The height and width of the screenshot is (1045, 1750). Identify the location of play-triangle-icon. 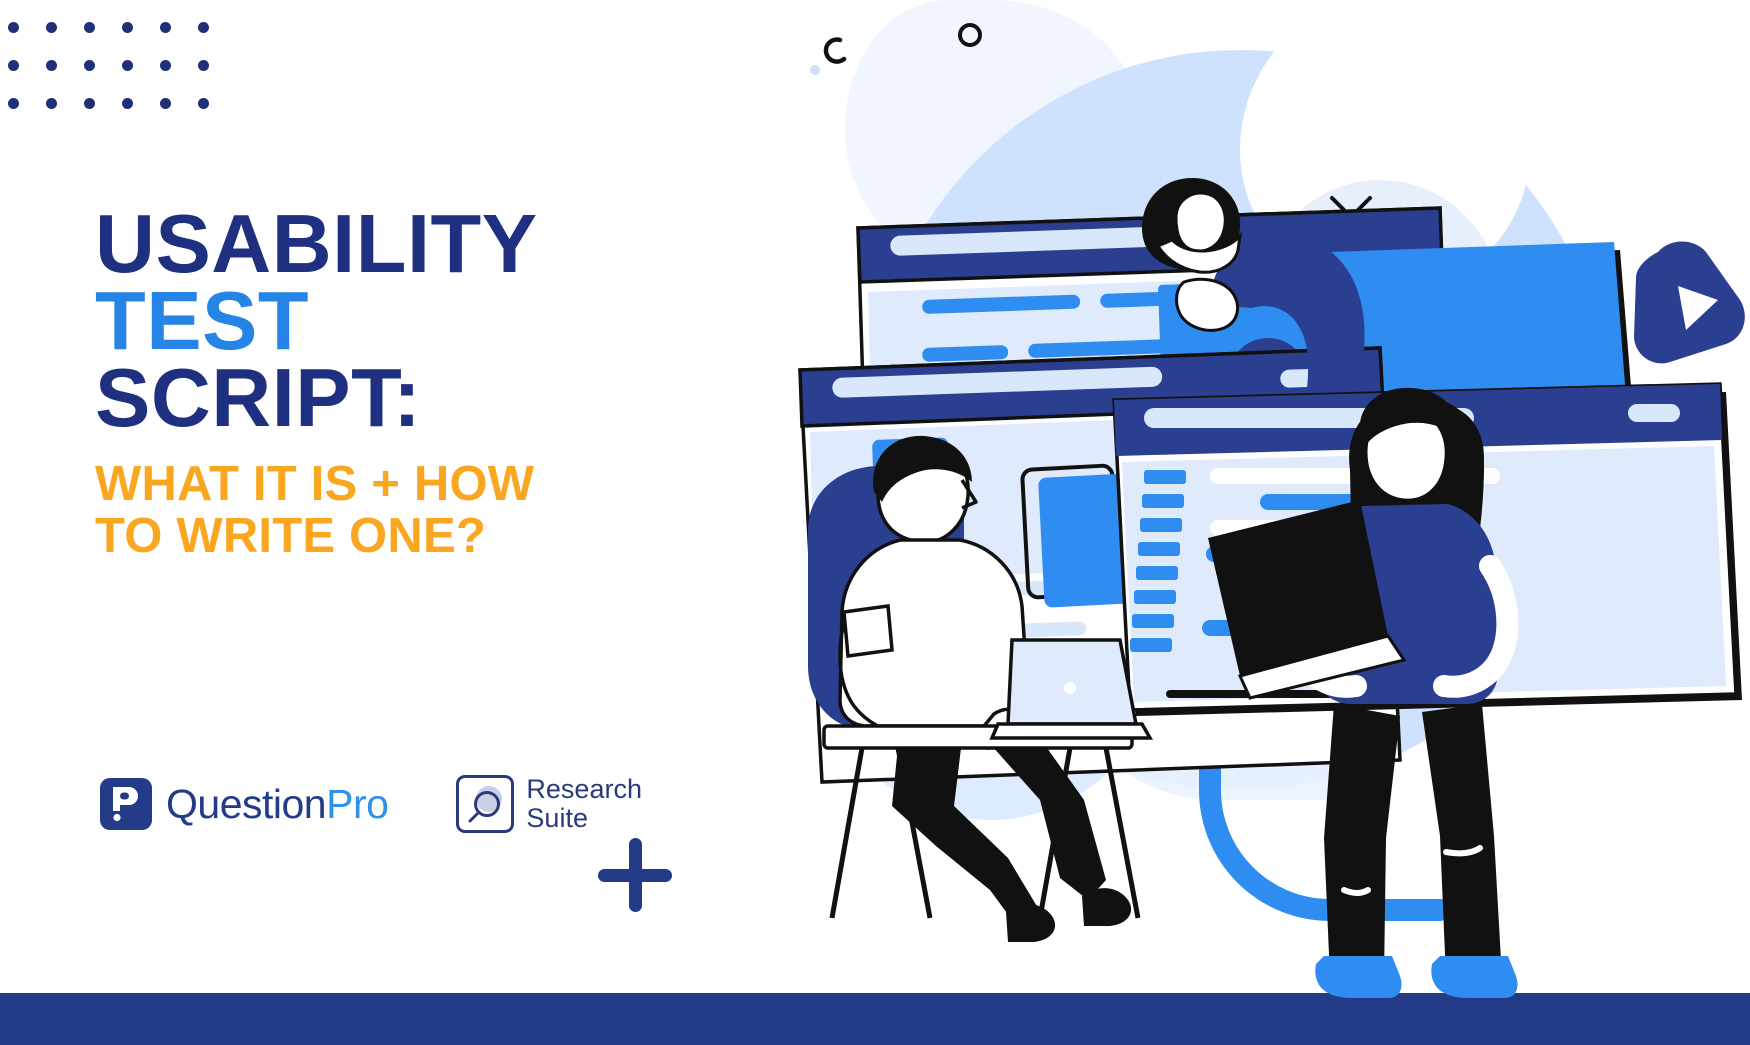
(1689, 302).